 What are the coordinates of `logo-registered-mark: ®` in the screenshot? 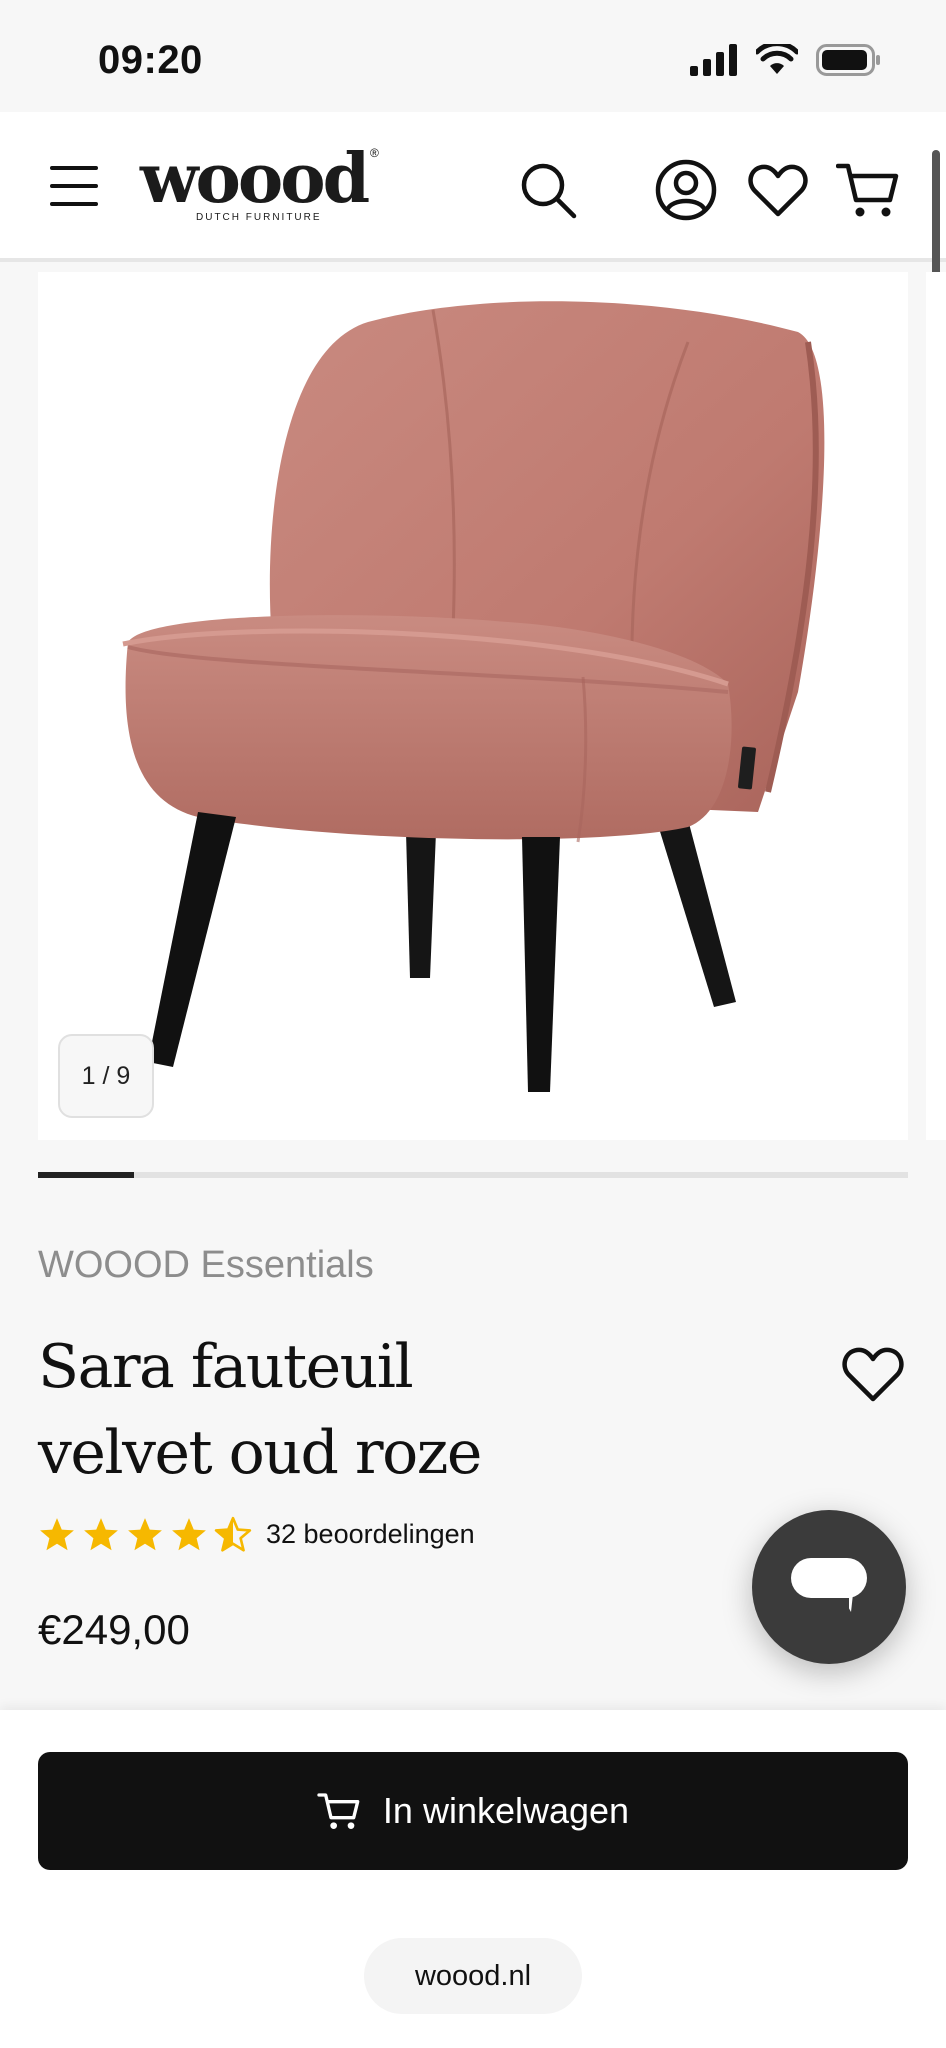 It's located at (374, 153).